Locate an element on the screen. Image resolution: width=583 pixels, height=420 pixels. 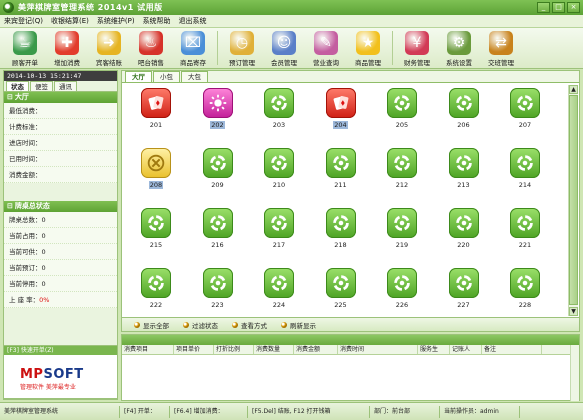
info-row: 消费金额： is located at coordinates (60, 175).